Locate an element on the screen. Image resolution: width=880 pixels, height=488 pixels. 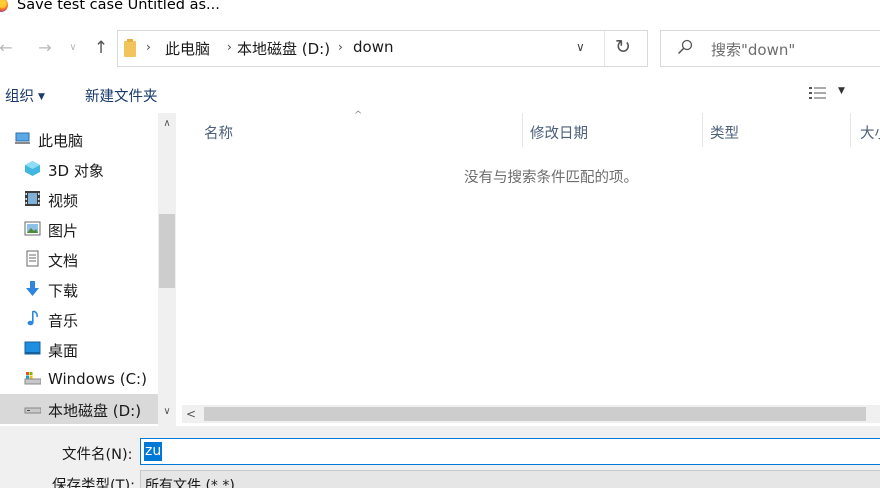
tree-item-3d-objects: 3D 对象 is located at coordinates (79, 169).